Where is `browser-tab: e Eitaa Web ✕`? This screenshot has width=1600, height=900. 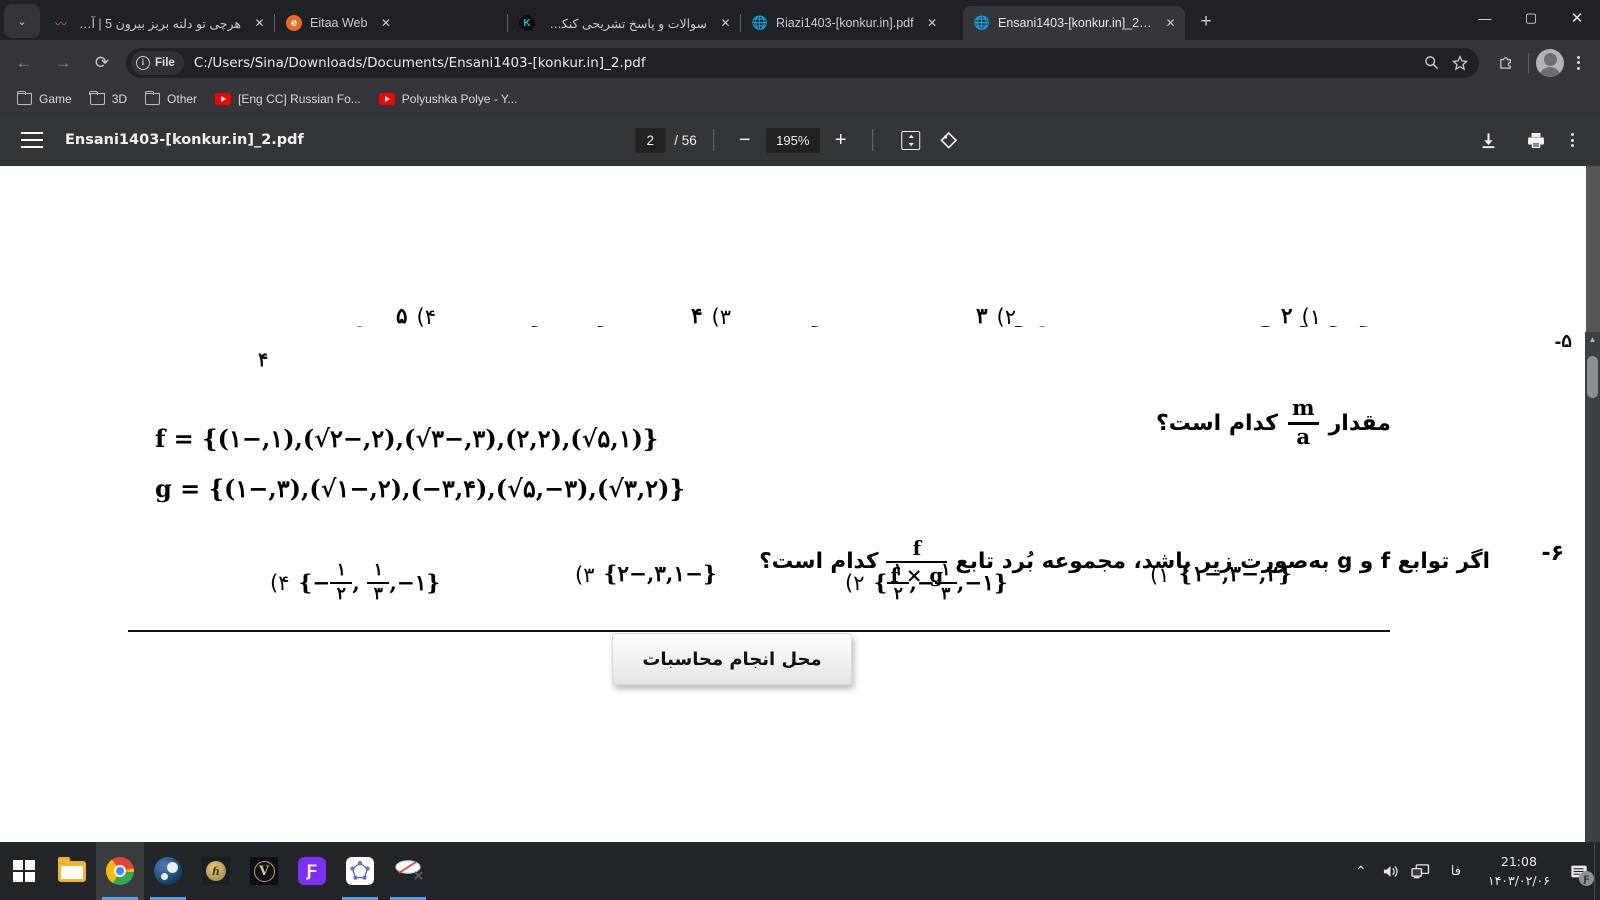 browser-tab: e Eitaa Web ✕ is located at coordinates (391, 23).